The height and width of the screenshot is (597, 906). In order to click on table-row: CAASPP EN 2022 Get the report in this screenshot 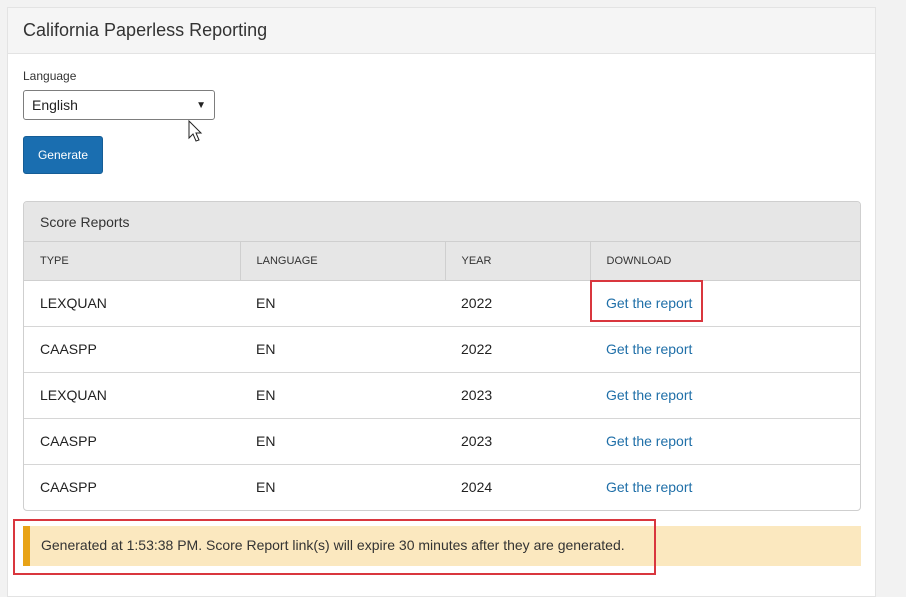, I will do `click(442, 349)`.